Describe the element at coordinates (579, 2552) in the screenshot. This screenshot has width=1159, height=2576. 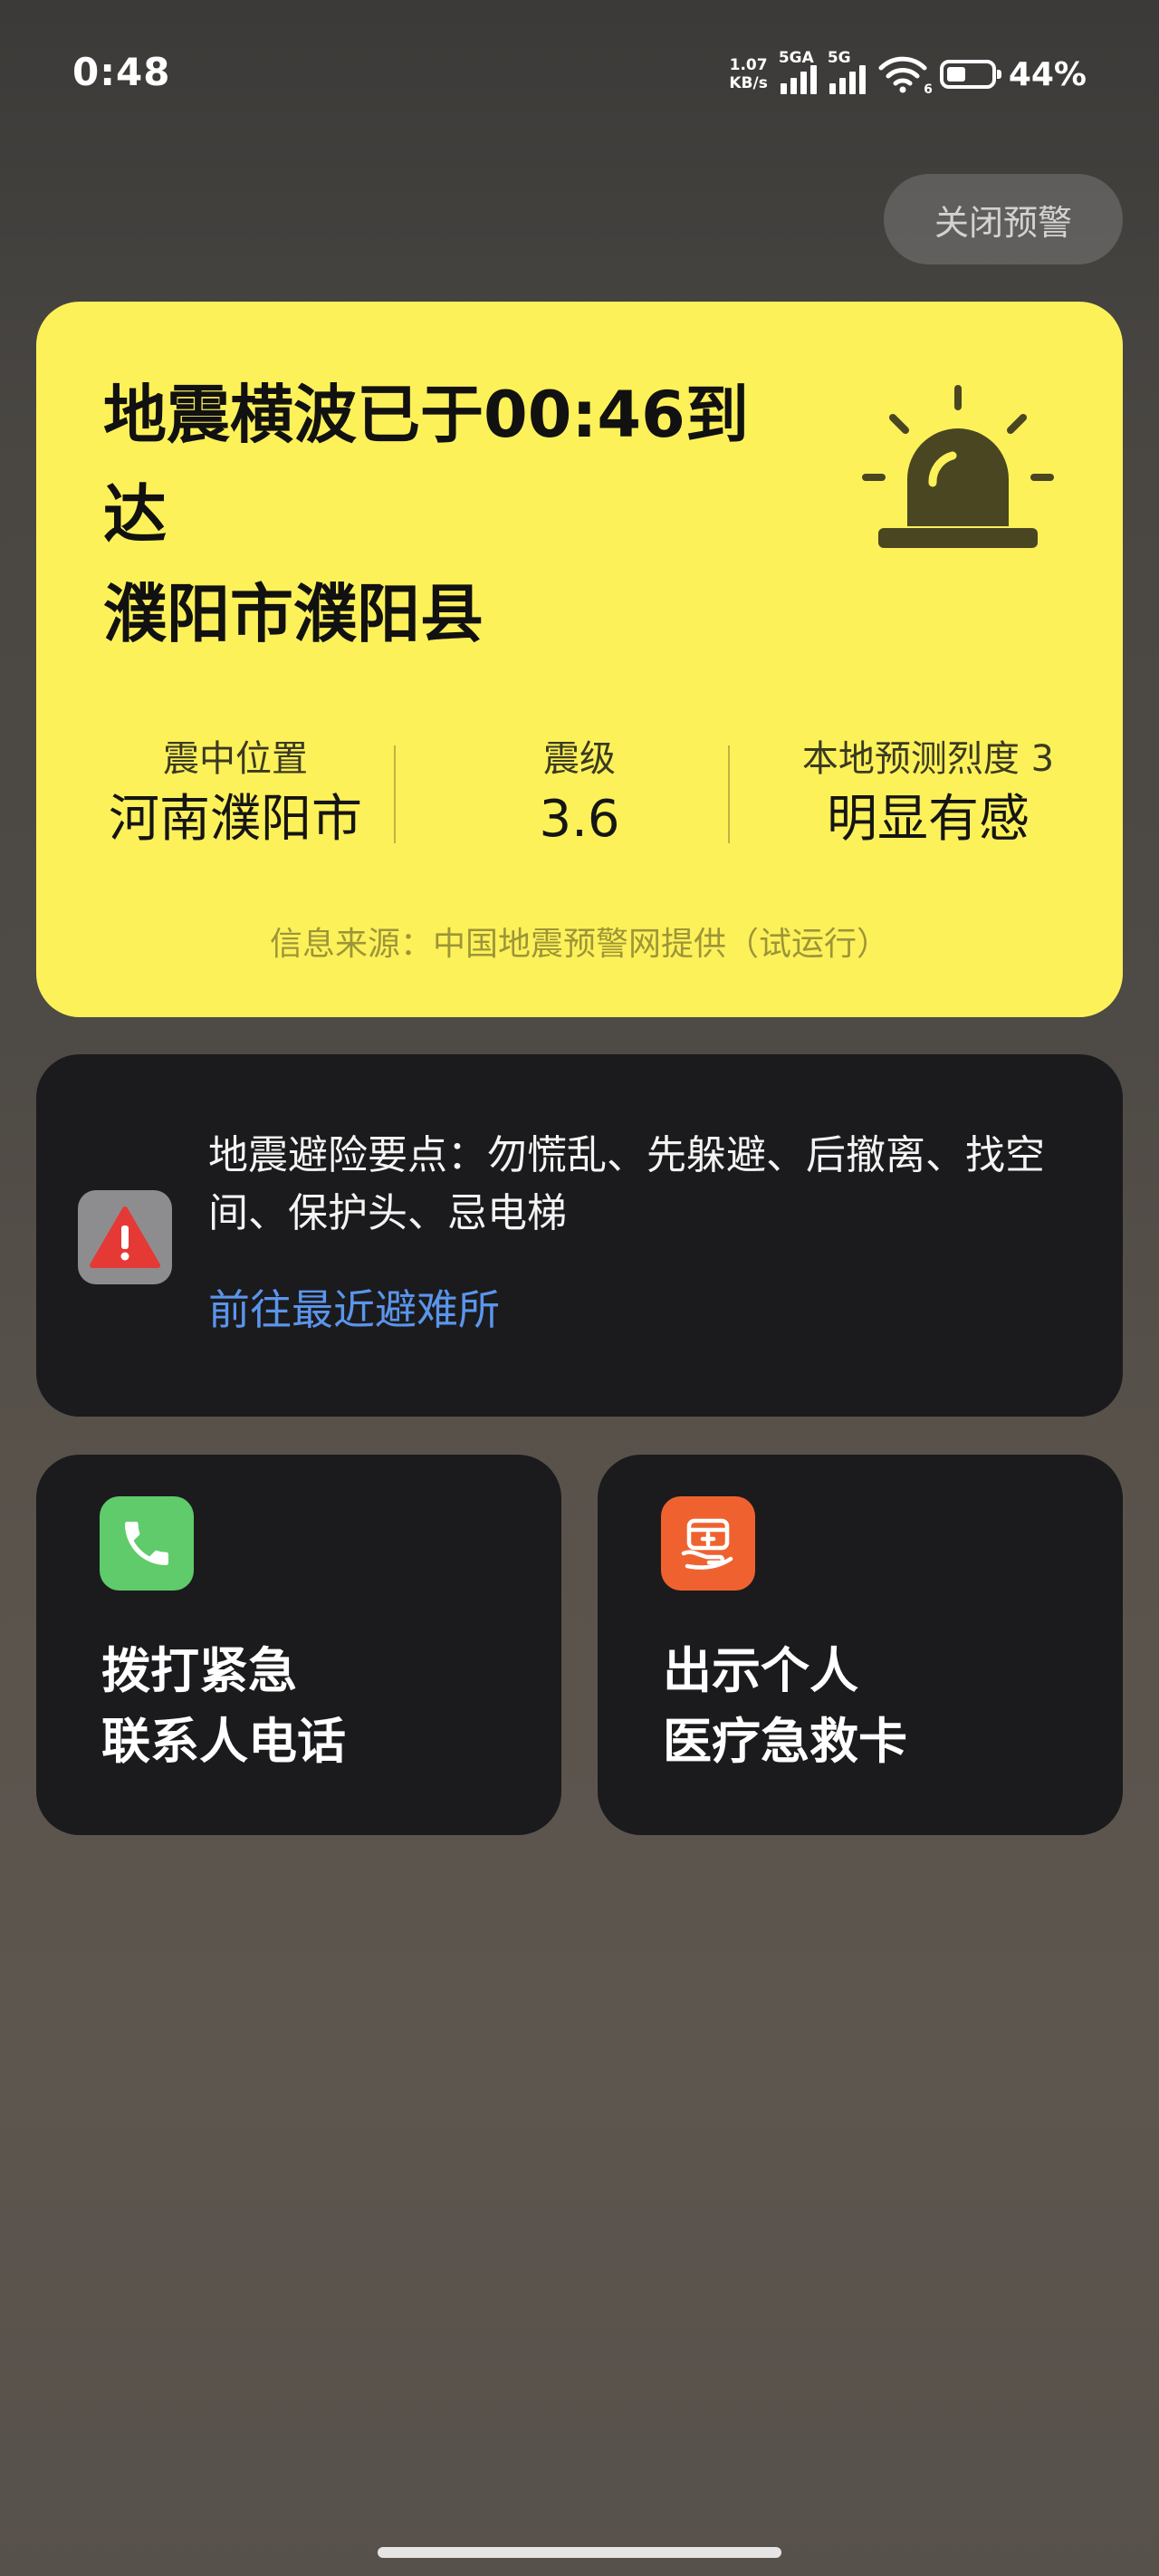
I see `home-indicator` at that location.